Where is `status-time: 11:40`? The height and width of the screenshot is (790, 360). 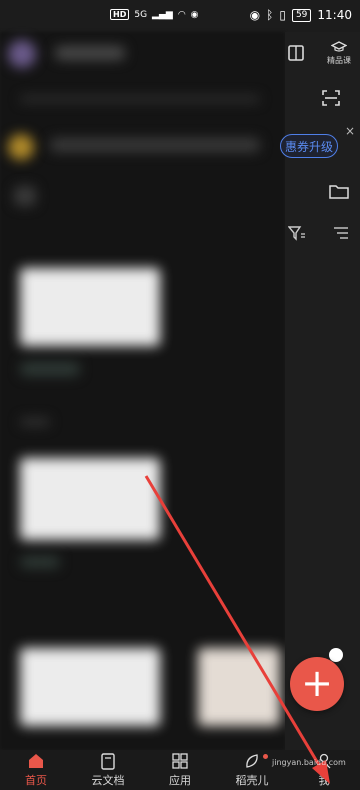
status-time: 11:40 is located at coordinates (334, 15).